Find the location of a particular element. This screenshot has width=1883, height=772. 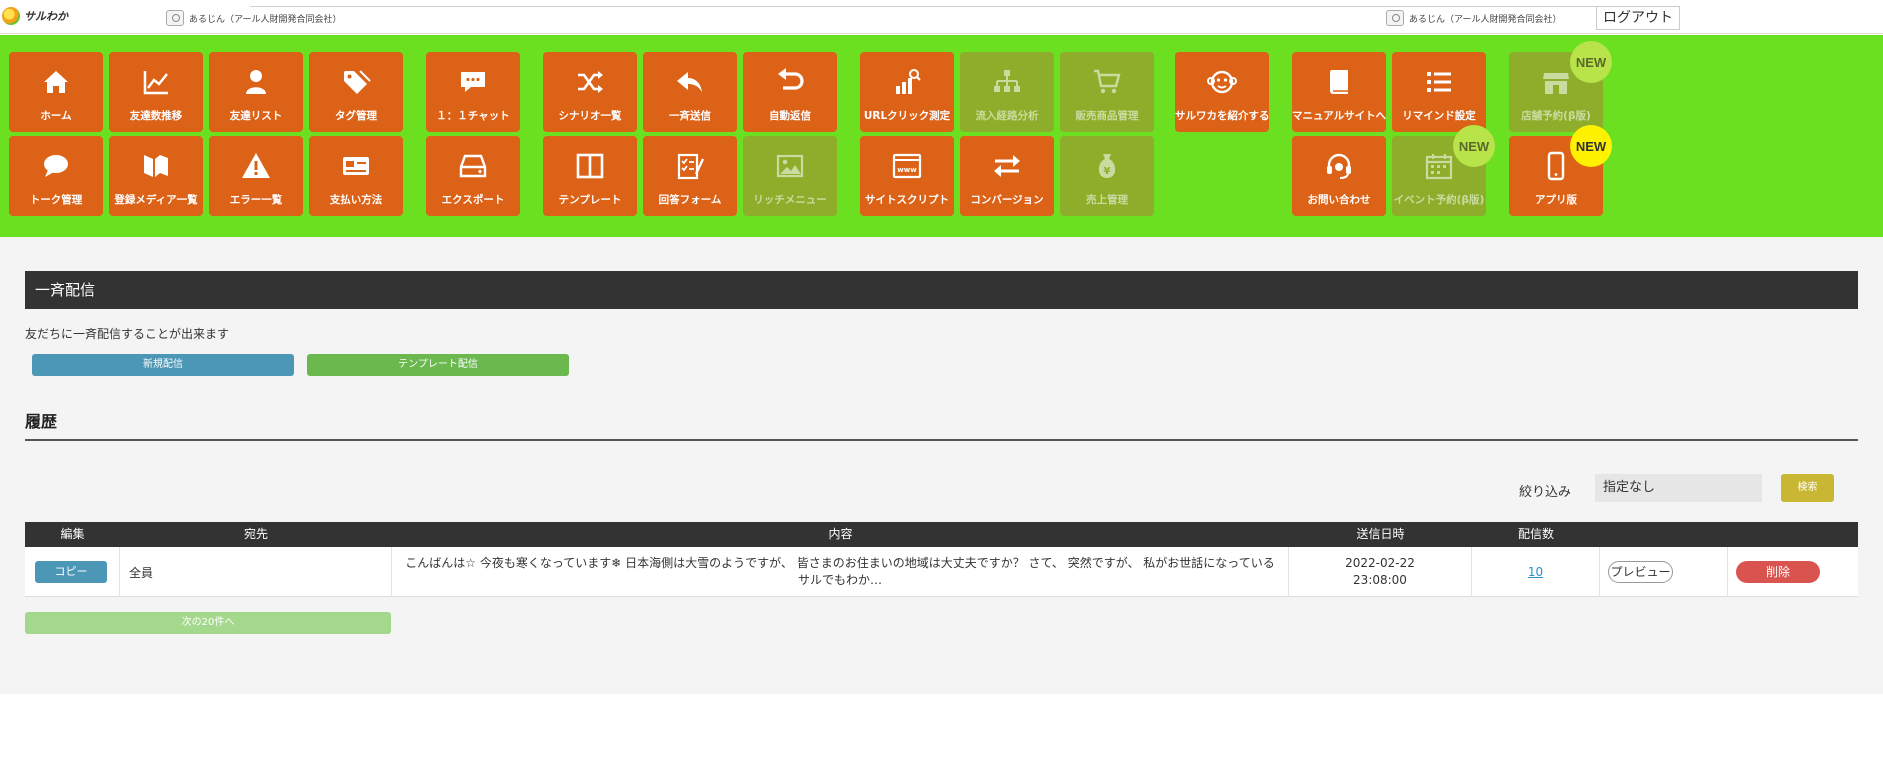

nav-tile-label: 売上管理 is located at coordinates (1107, 200).